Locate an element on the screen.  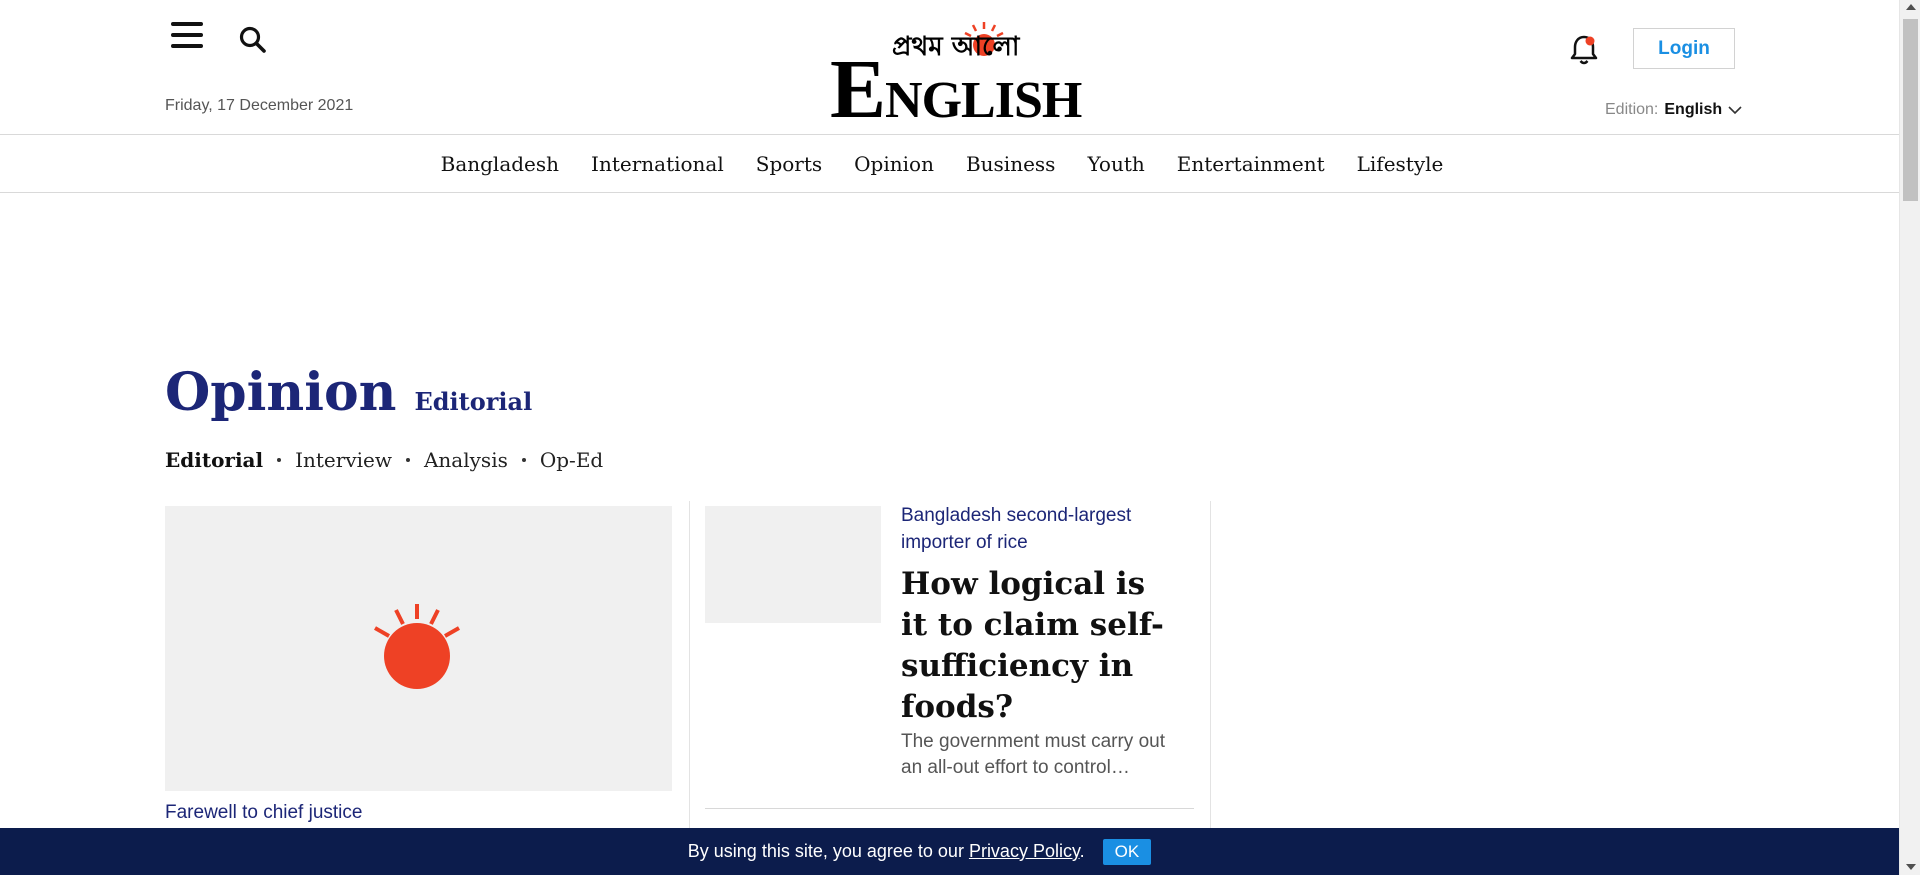
current-date: Friday, 17 December 2021 is located at coordinates (259, 105).